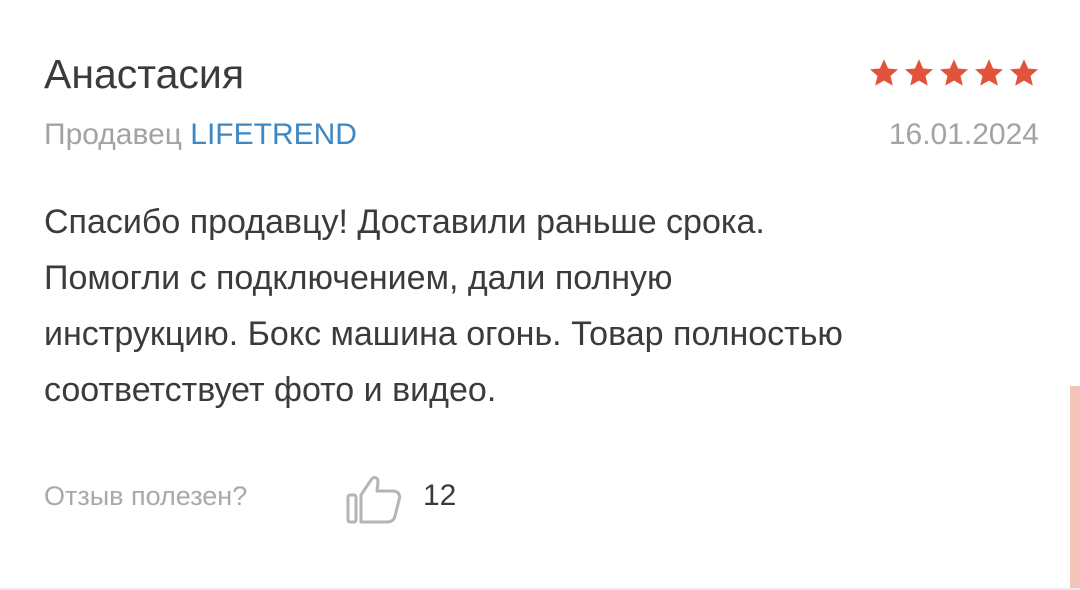  I want to click on like-button, so click(374, 498).